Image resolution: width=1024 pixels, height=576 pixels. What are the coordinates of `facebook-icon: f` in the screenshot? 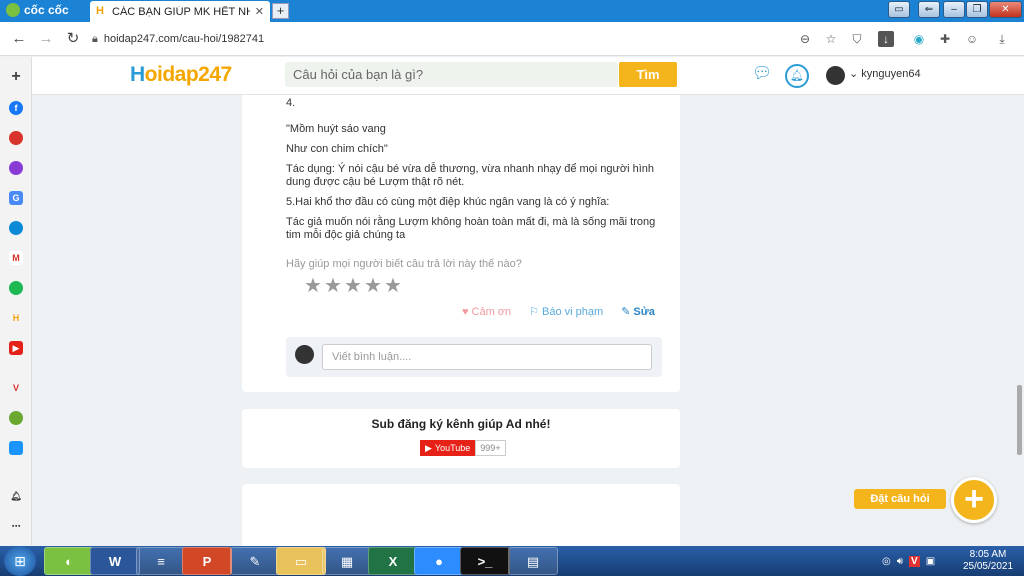 It's located at (16, 108).